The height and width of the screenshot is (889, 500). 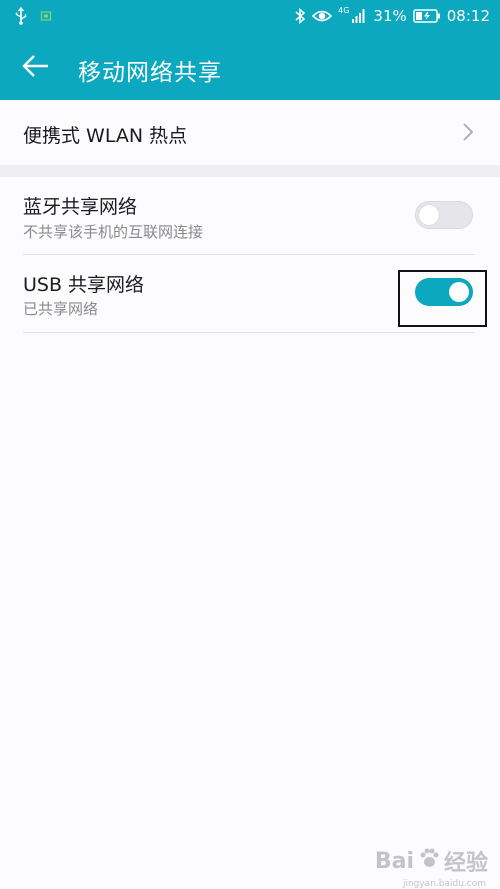 I want to click on battery-percent: 31%, so click(x=390, y=16).